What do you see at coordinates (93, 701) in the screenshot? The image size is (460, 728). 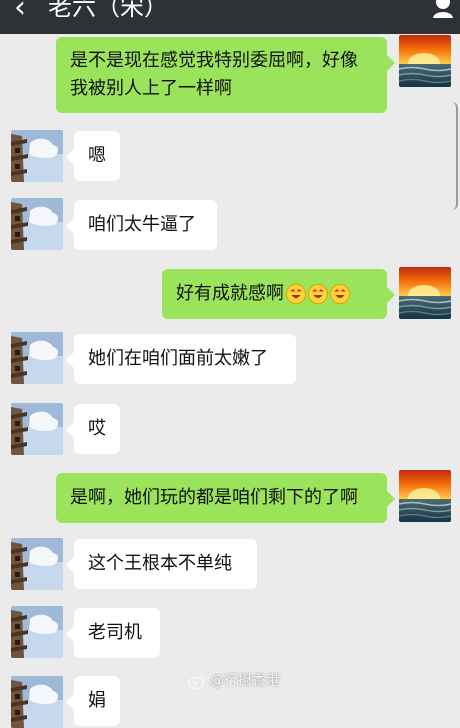 I see `message-bubble: 娟` at bounding box center [93, 701].